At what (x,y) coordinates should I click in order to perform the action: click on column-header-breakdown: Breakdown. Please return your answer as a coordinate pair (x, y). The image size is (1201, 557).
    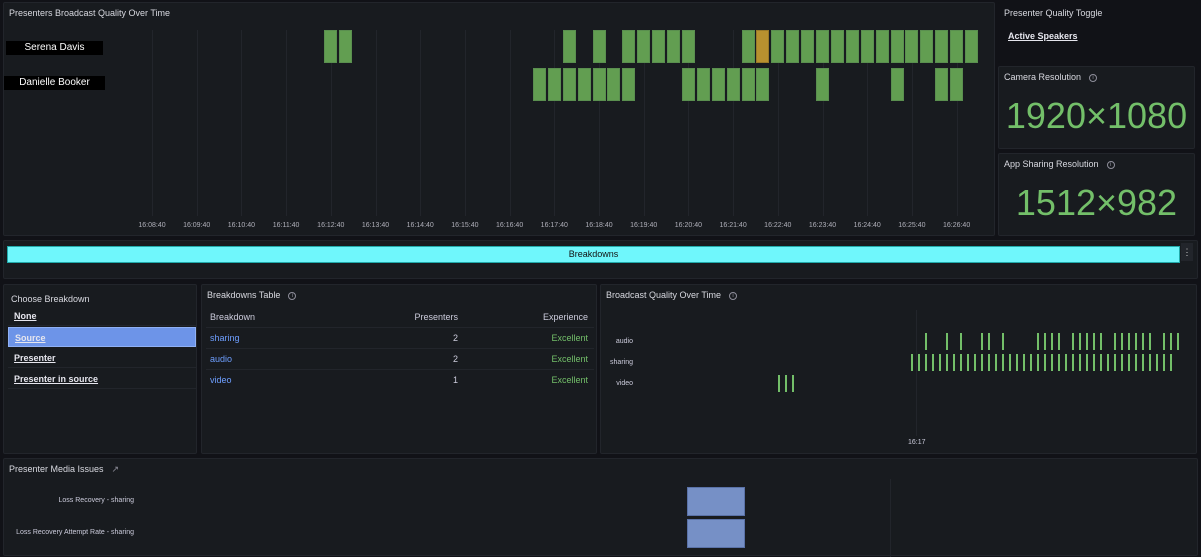
    Looking at the image, I should click on (232, 317).